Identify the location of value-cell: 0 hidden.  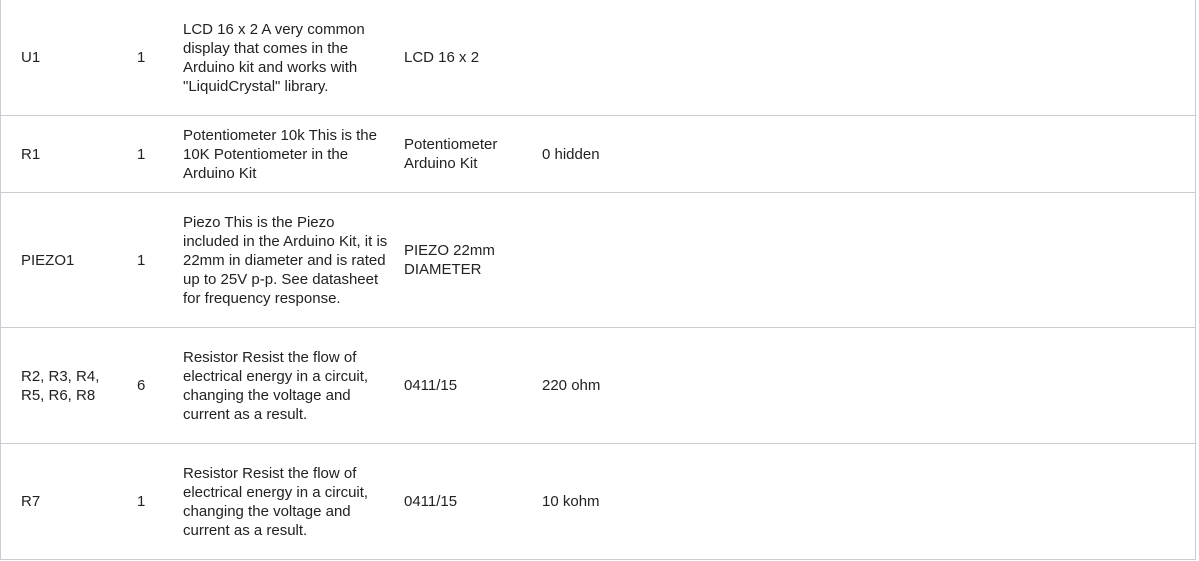
(571, 154).